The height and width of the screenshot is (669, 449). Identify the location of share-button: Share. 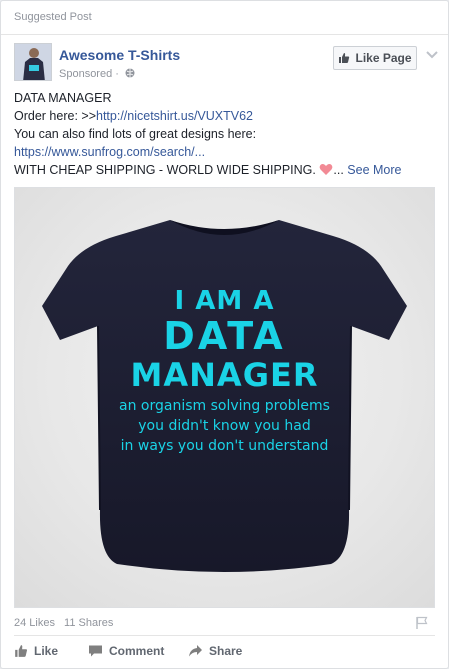
(215, 651).